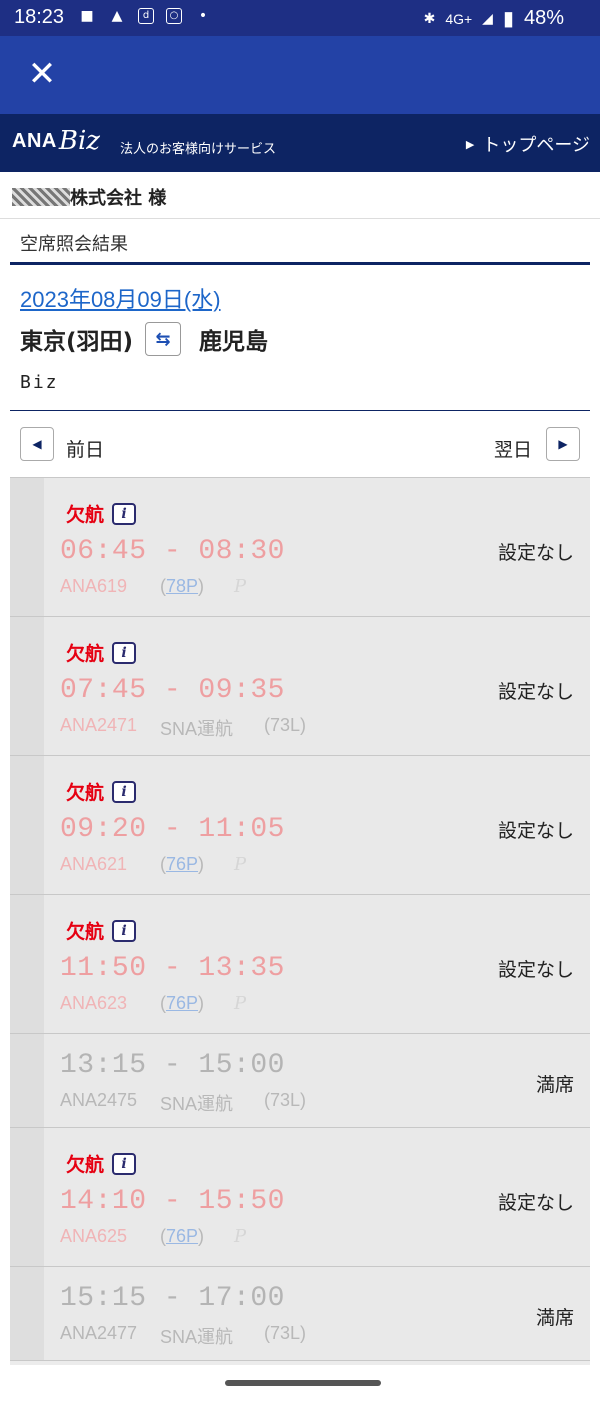 The width and height of the screenshot is (600, 1401). Describe the element at coordinates (37, 444) in the screenshot. I see `previous-day-button: ◀` at that location.